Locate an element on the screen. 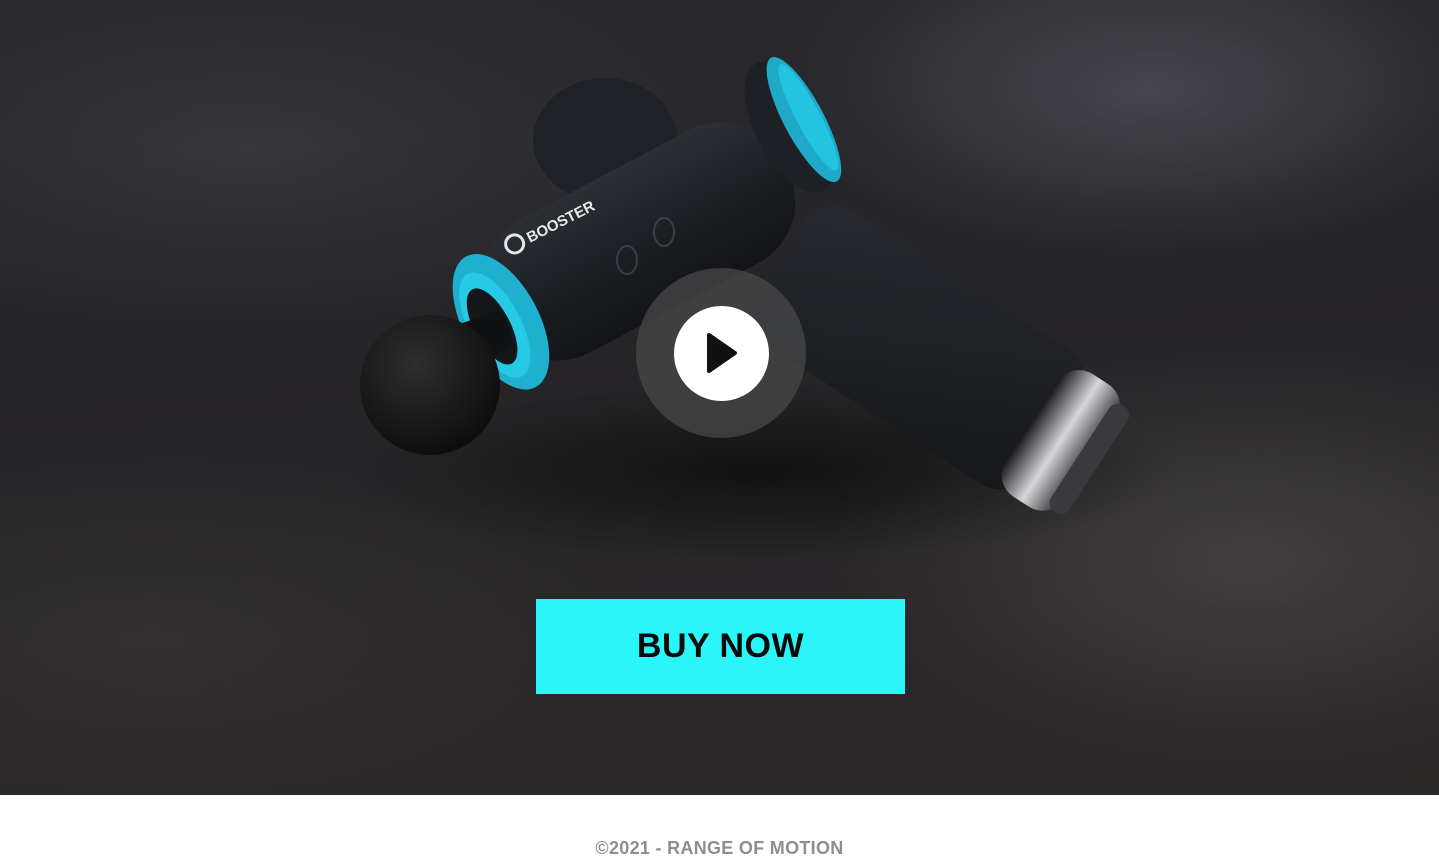 Image resolution: width=1439 pixels, height=867 pixels. play-icon is located at coordinates (722, 353).